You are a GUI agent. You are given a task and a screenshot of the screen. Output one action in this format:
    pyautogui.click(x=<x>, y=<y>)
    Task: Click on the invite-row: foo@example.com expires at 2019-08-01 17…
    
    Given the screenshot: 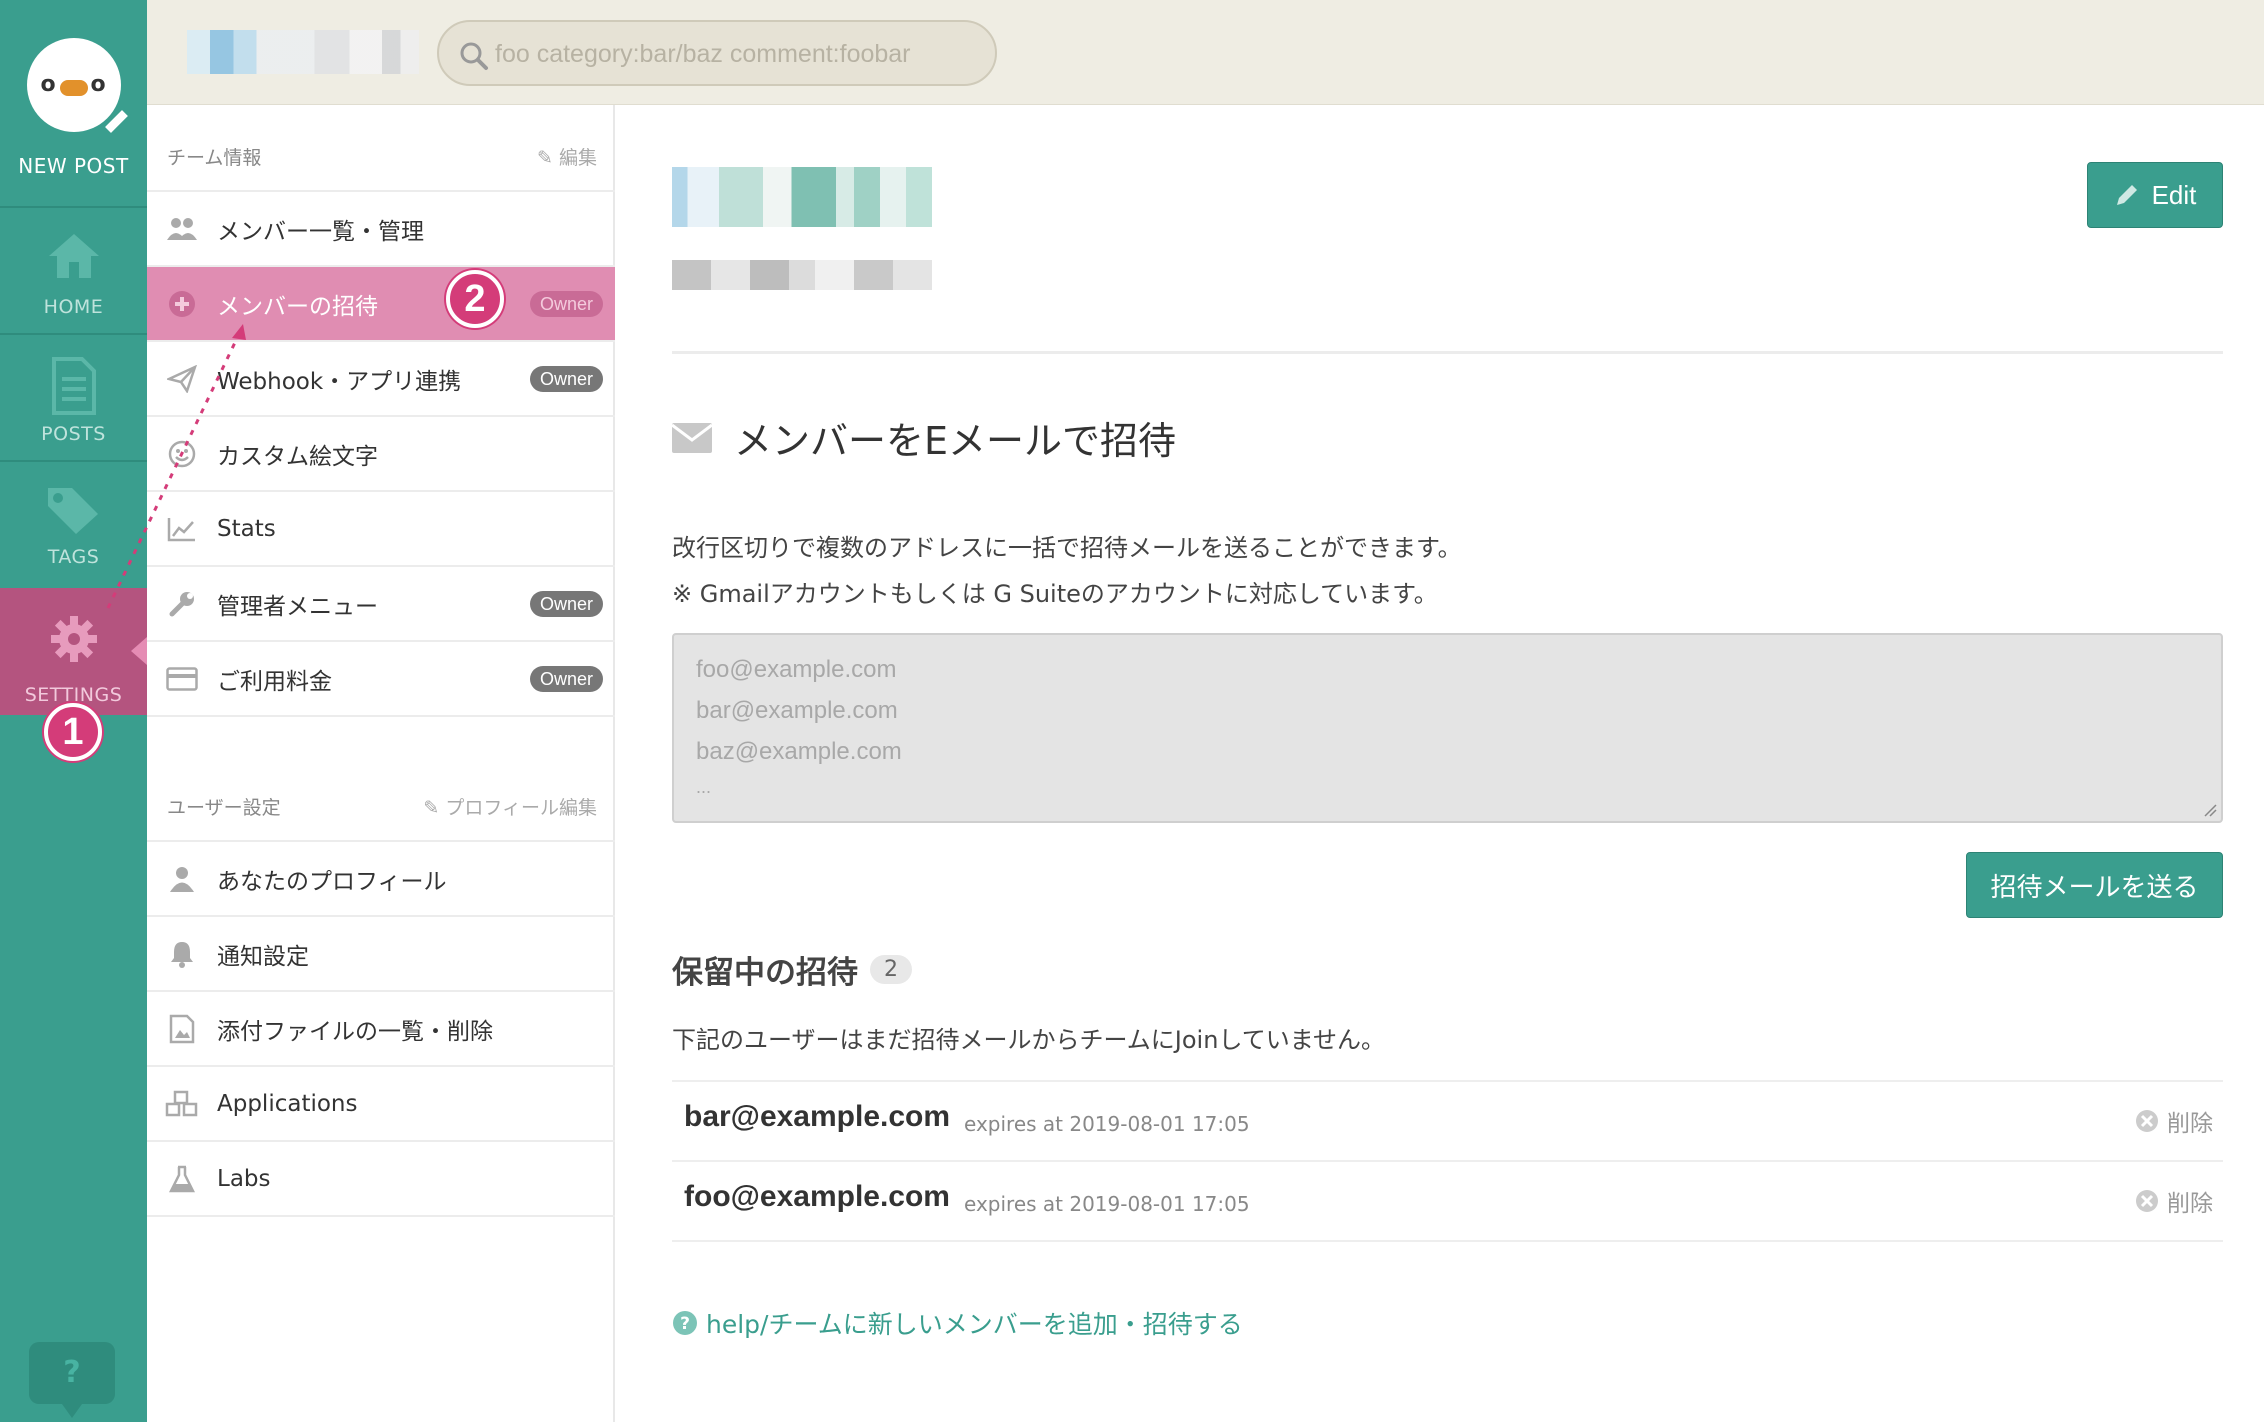 What is the action you would take?
    pyautogui.click(x=1447, y=1201)
    